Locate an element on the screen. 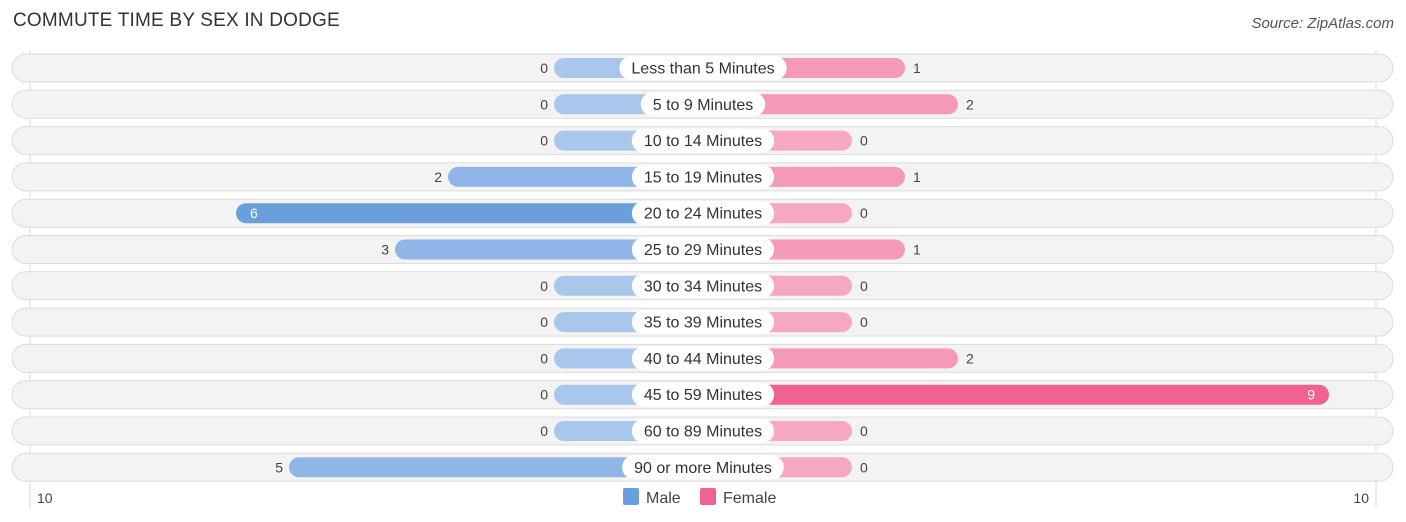 Image resolution: width=1406 pixels, height=522 pixels. male-value-label: 3 is located at coordinates (385, 250).